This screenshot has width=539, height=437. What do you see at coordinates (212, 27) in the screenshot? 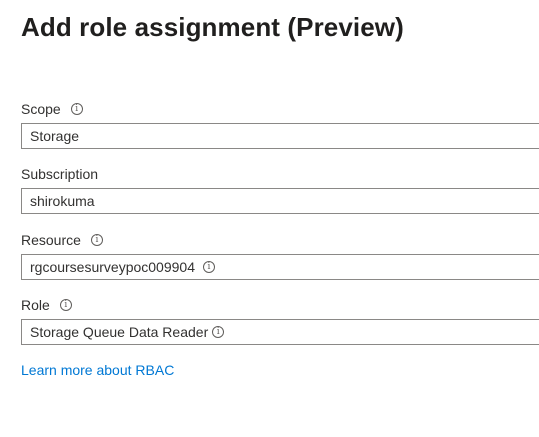
I see `page-title: Add role assignment (Preview)` at bounding box center [212, 27].